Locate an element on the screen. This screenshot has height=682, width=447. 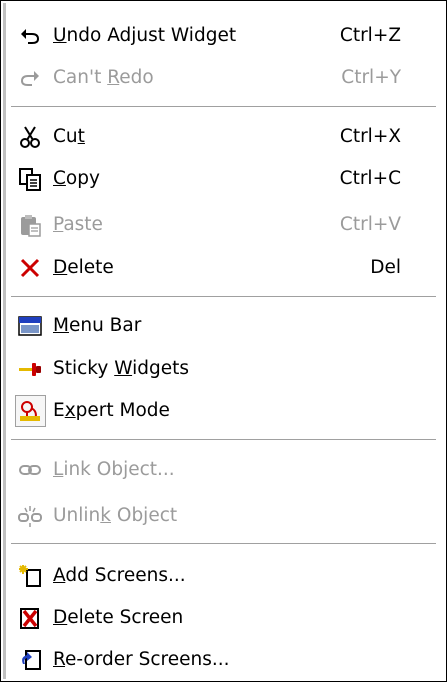
add-screen-icon is located at coordinates (30, 576).